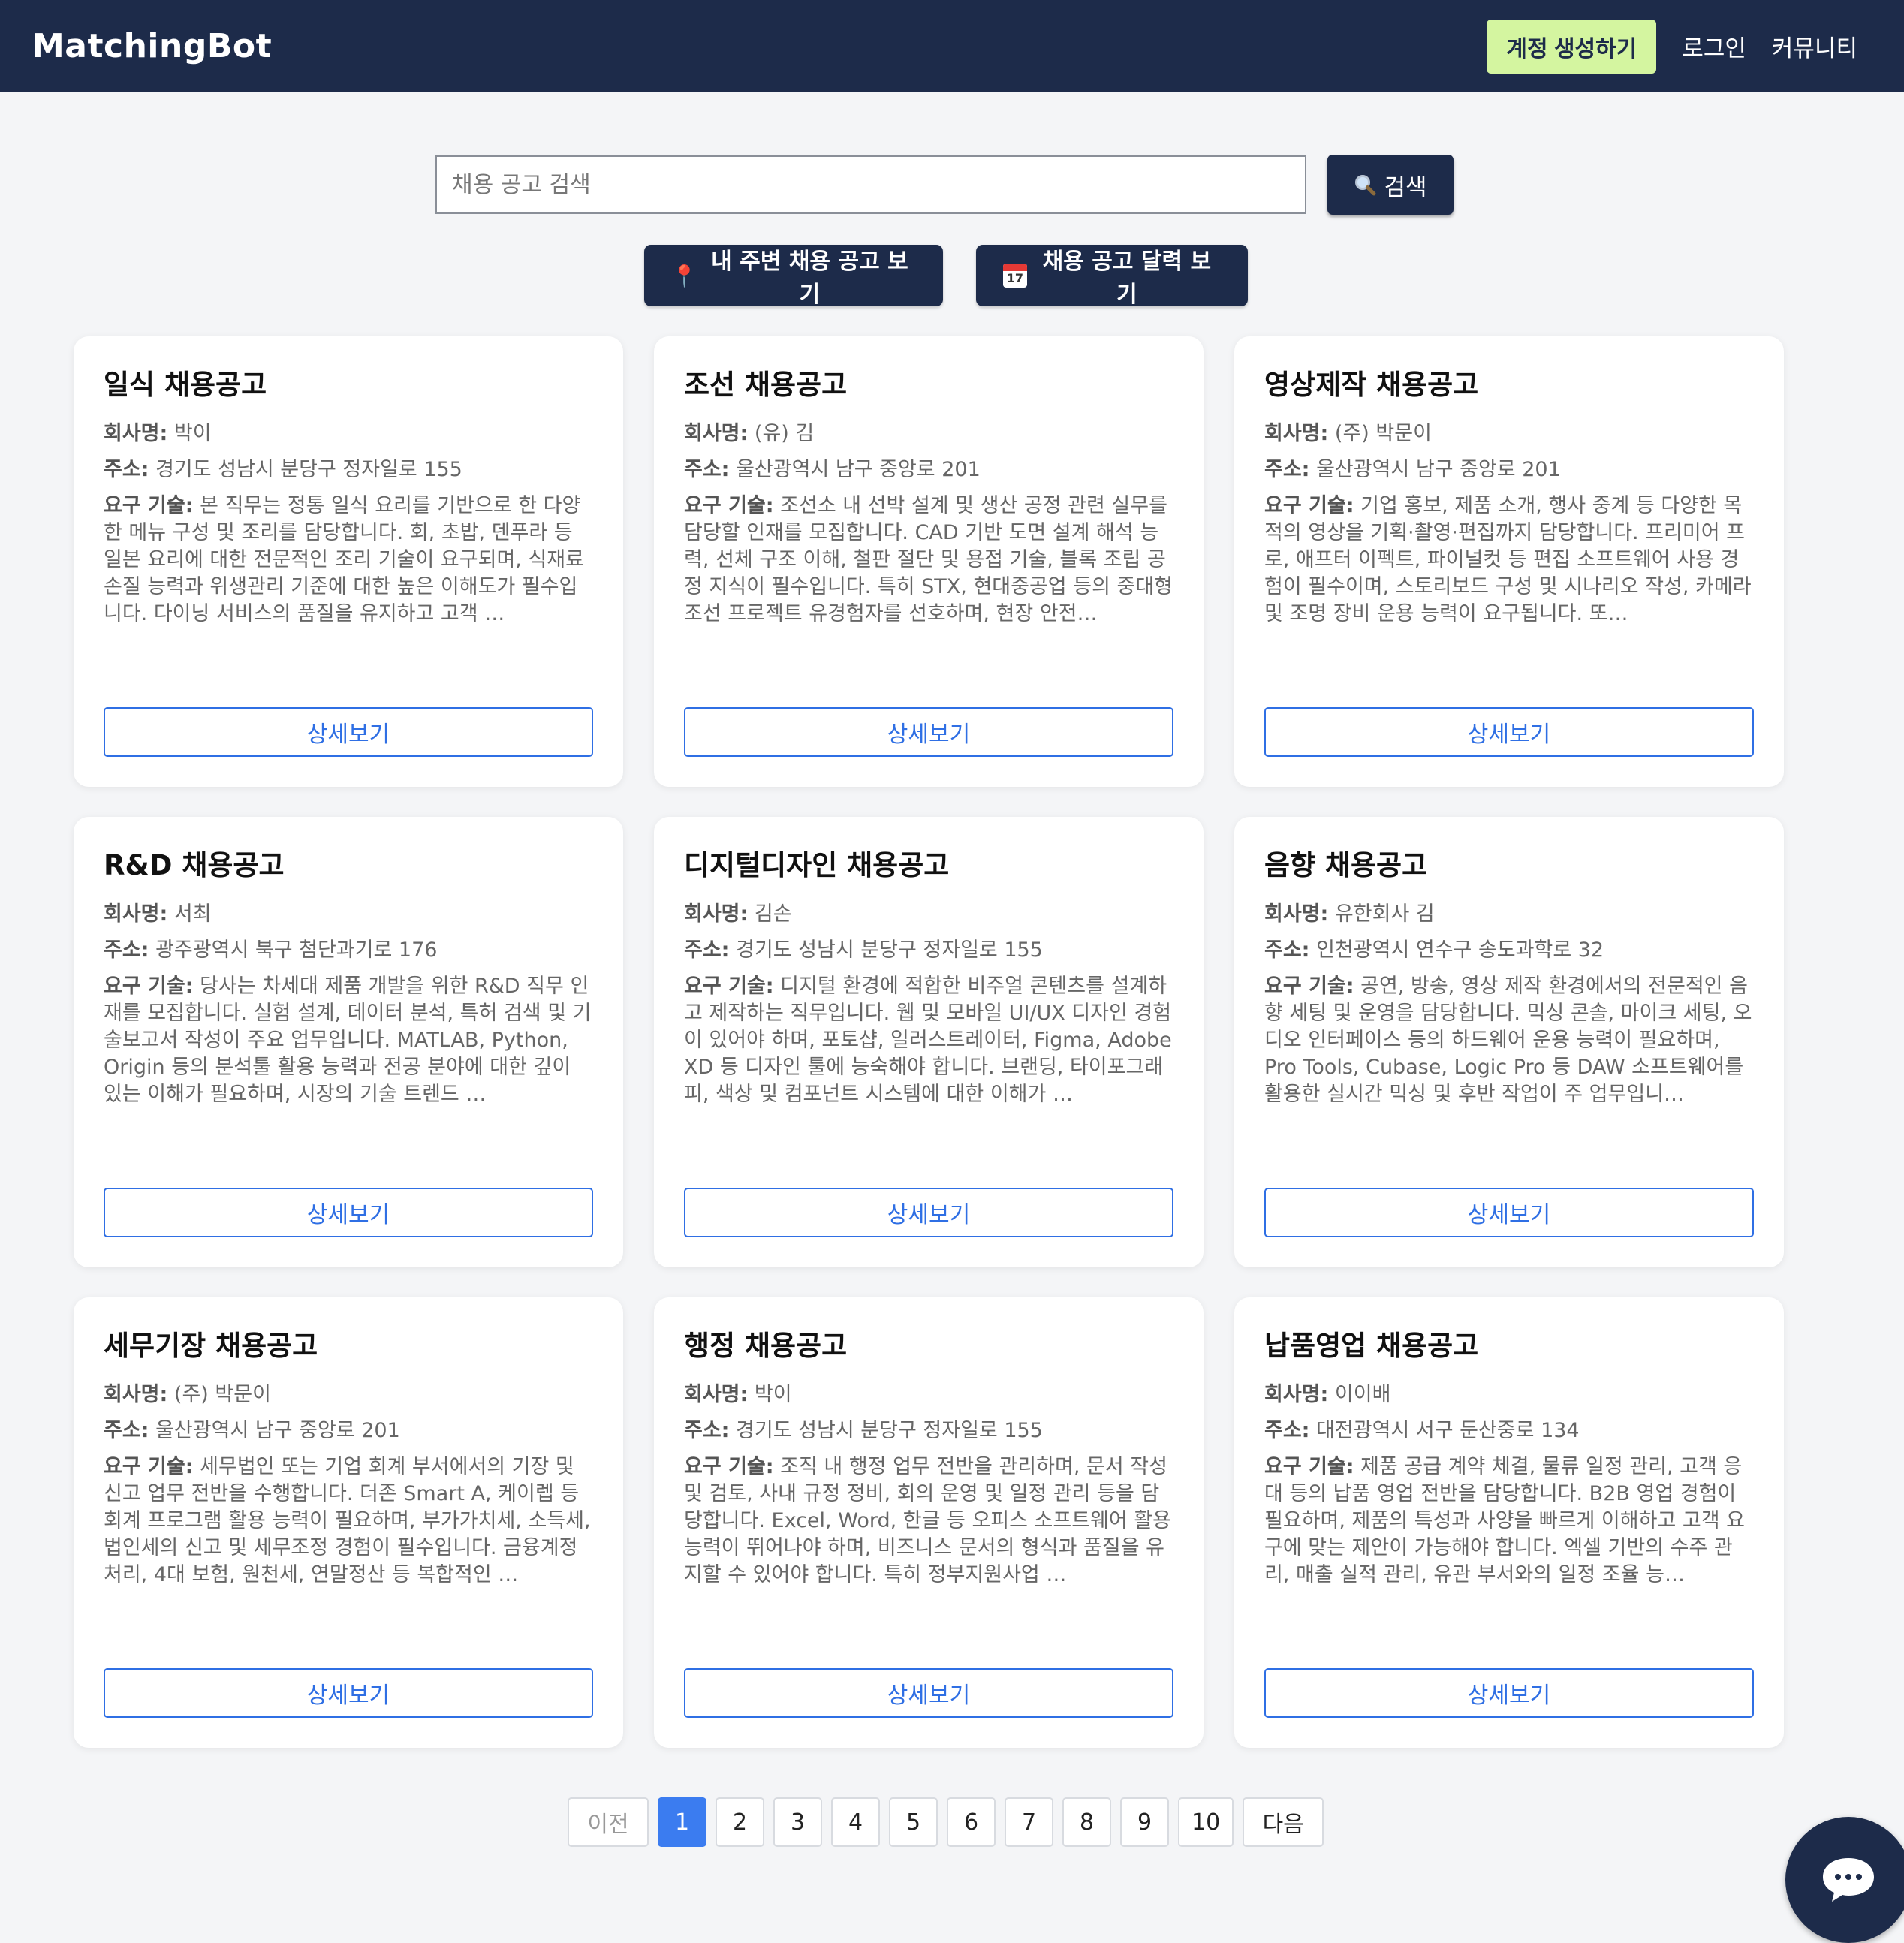  What do you see at coordinates (766, 1346) in the screenshot?
I see `job-title: 행정 채용공고` at bounding box center [766, 1346].